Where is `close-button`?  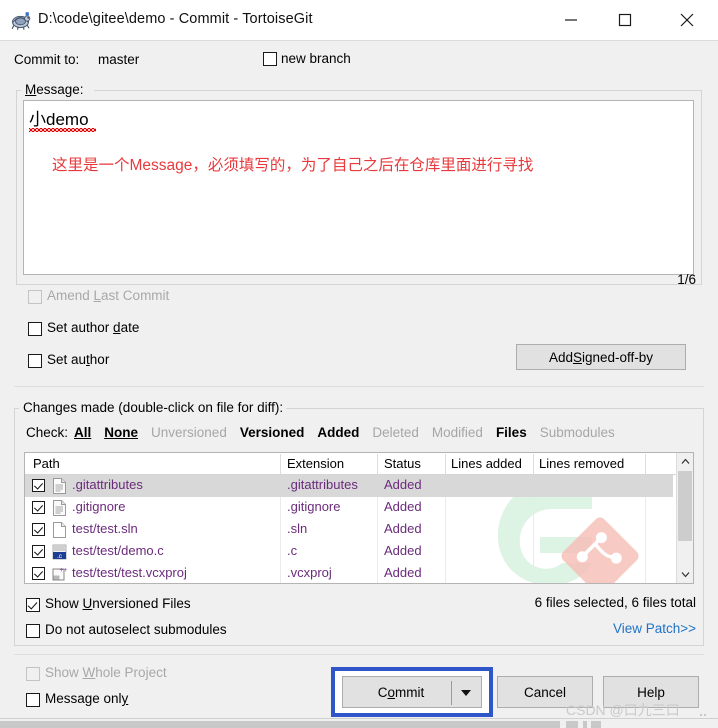
close-button is located at coordinates (687, 20).